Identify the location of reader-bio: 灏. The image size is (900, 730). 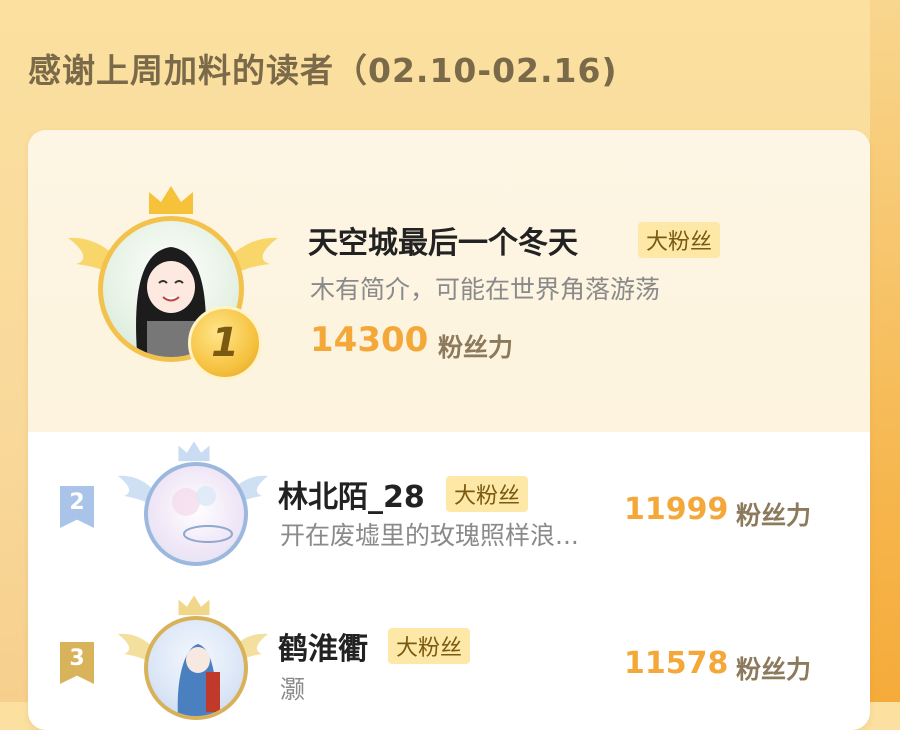
(293, 689).